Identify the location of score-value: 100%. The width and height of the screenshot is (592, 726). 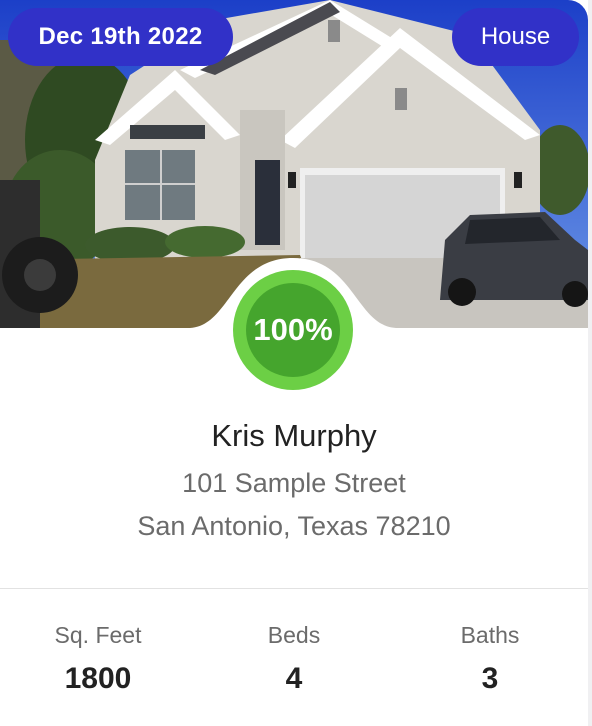
(293, 330).